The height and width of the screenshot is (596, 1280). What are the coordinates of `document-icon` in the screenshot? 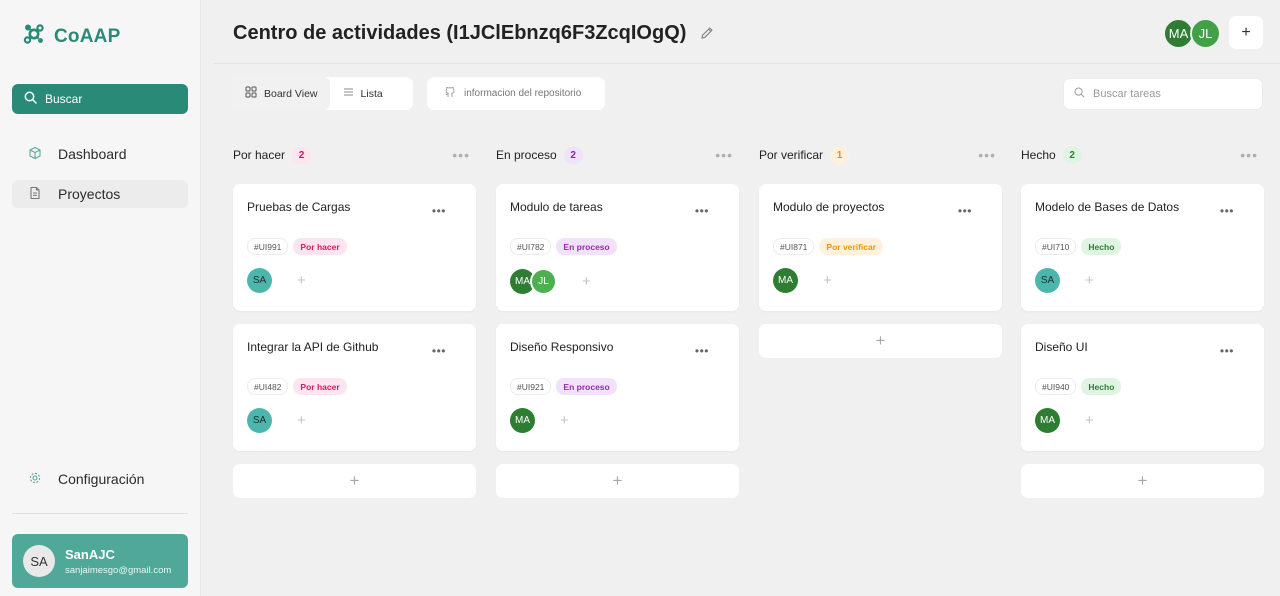 It's located at (35, 194).